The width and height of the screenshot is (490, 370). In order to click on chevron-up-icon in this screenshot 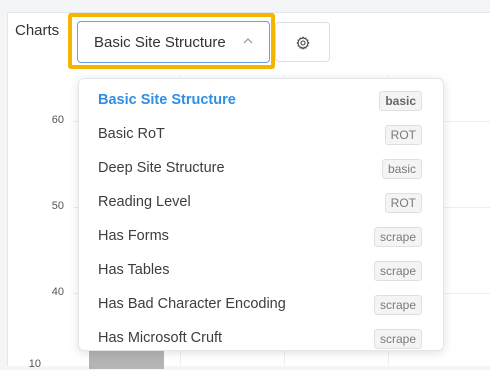, I will do `click(248, 41)`.